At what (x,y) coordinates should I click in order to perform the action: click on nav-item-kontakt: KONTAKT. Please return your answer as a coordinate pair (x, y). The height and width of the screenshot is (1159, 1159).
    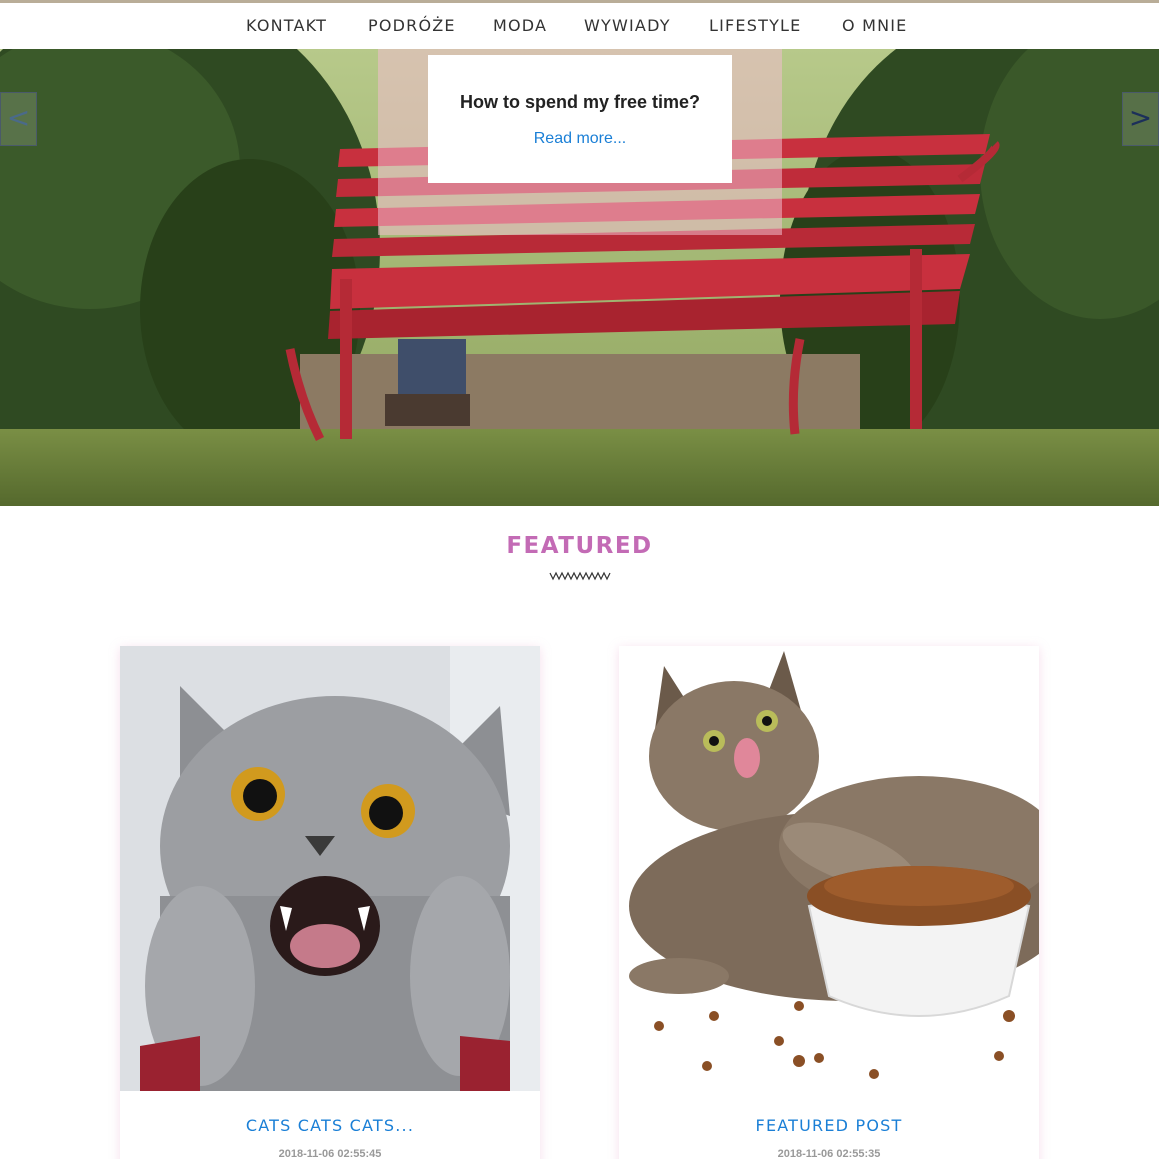
    Looking at the image, I should click on (286, 25).